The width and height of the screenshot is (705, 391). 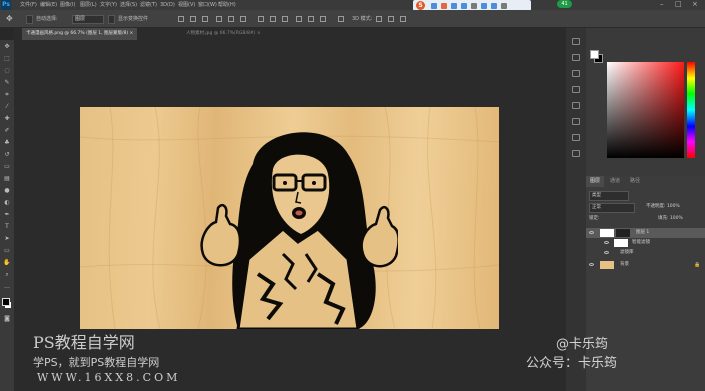 What do you see at coordinates (595, 181) in the screenshot?
I see `tab-layers: 图层` at bounding box center [595, 181].